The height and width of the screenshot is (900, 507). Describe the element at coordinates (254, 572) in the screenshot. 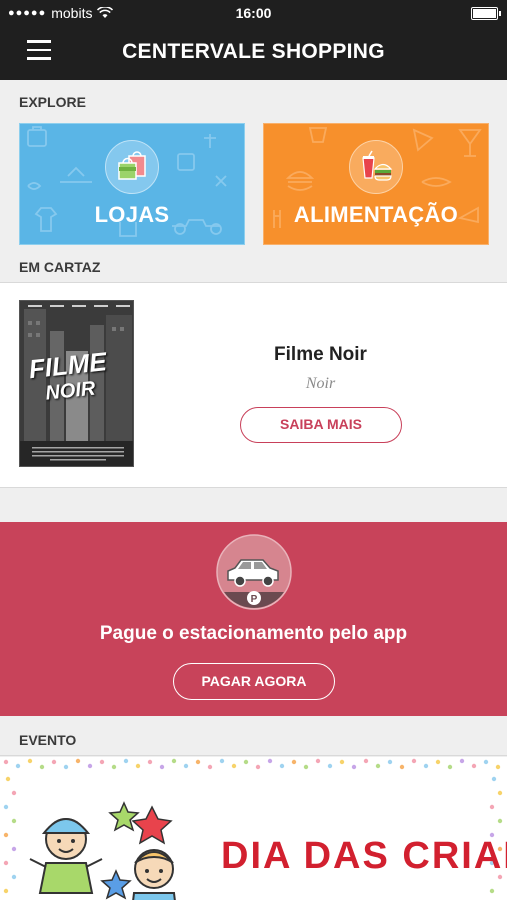

I see `parking-car-icon: P` at that location.